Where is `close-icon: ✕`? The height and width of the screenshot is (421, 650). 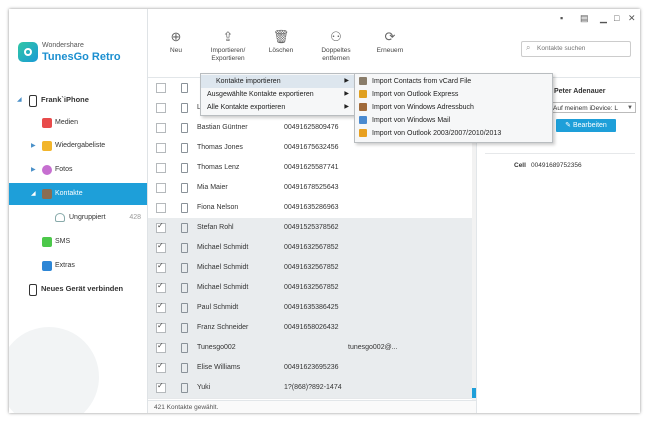 close-icon: ✕ is located at coordinates (632, 18).